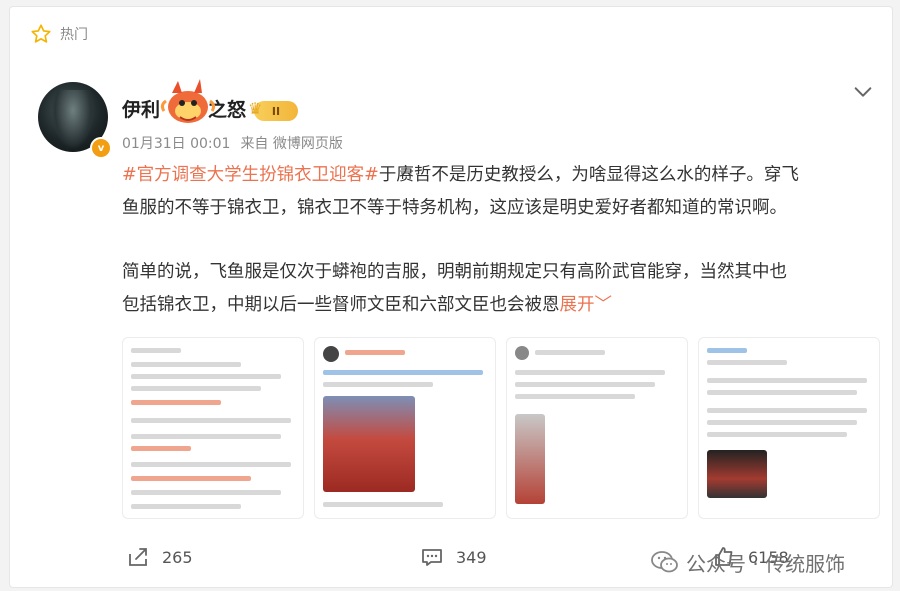 The image size is (900, 591). I want to click on content-line-4: 包括锦衣卫，中期以后一些督师文臣和六部文臣也会被恩展开﹀, so click(492, 305).